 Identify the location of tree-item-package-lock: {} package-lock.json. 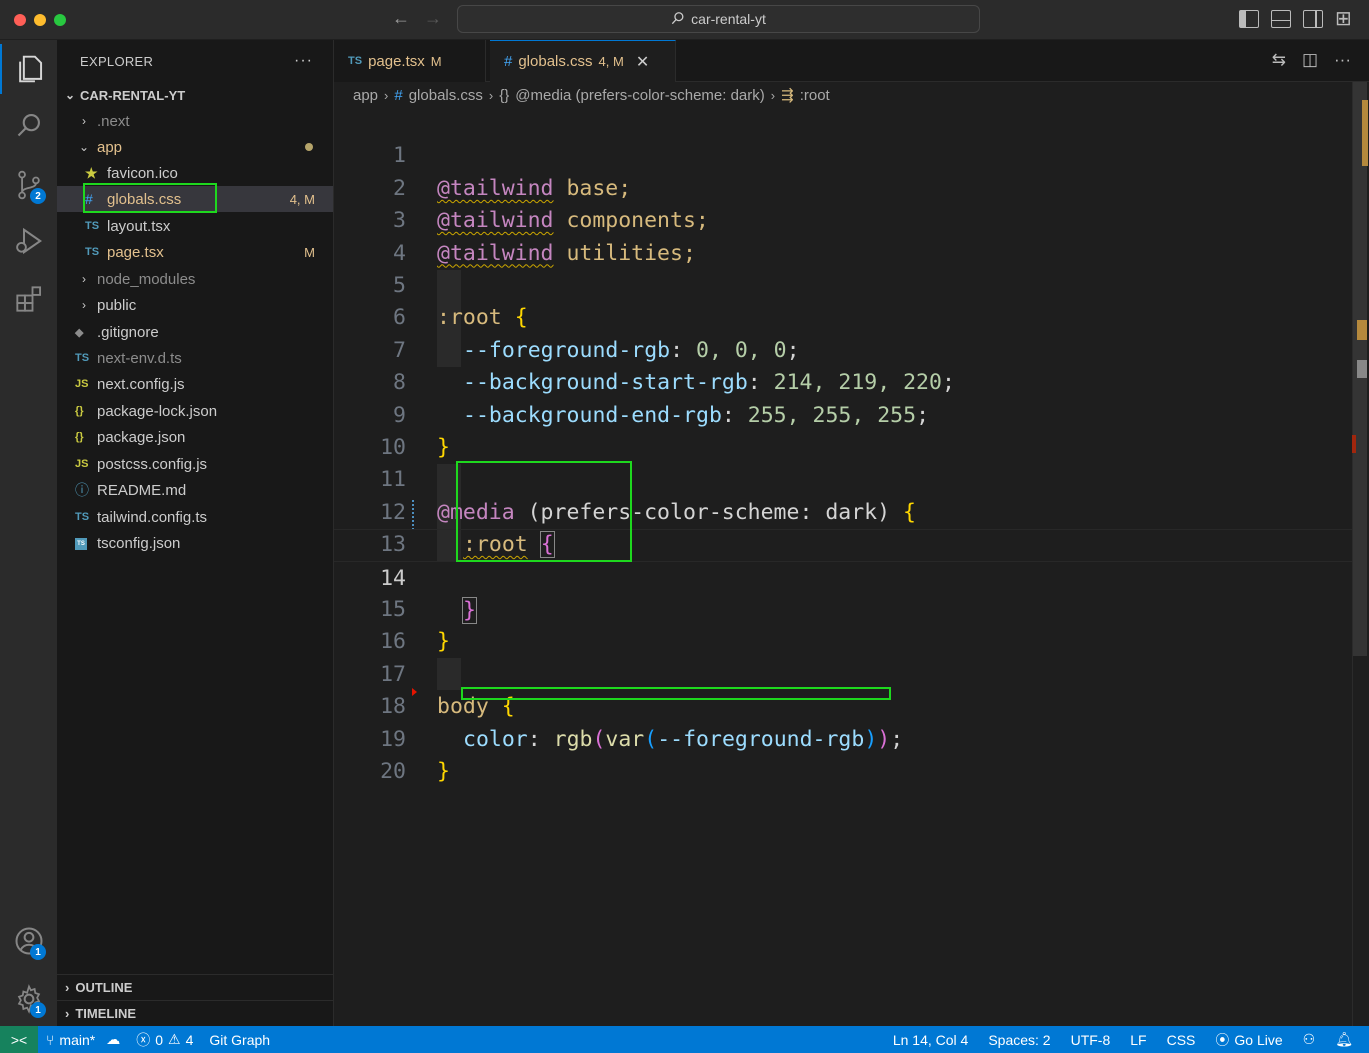
(195, 411).